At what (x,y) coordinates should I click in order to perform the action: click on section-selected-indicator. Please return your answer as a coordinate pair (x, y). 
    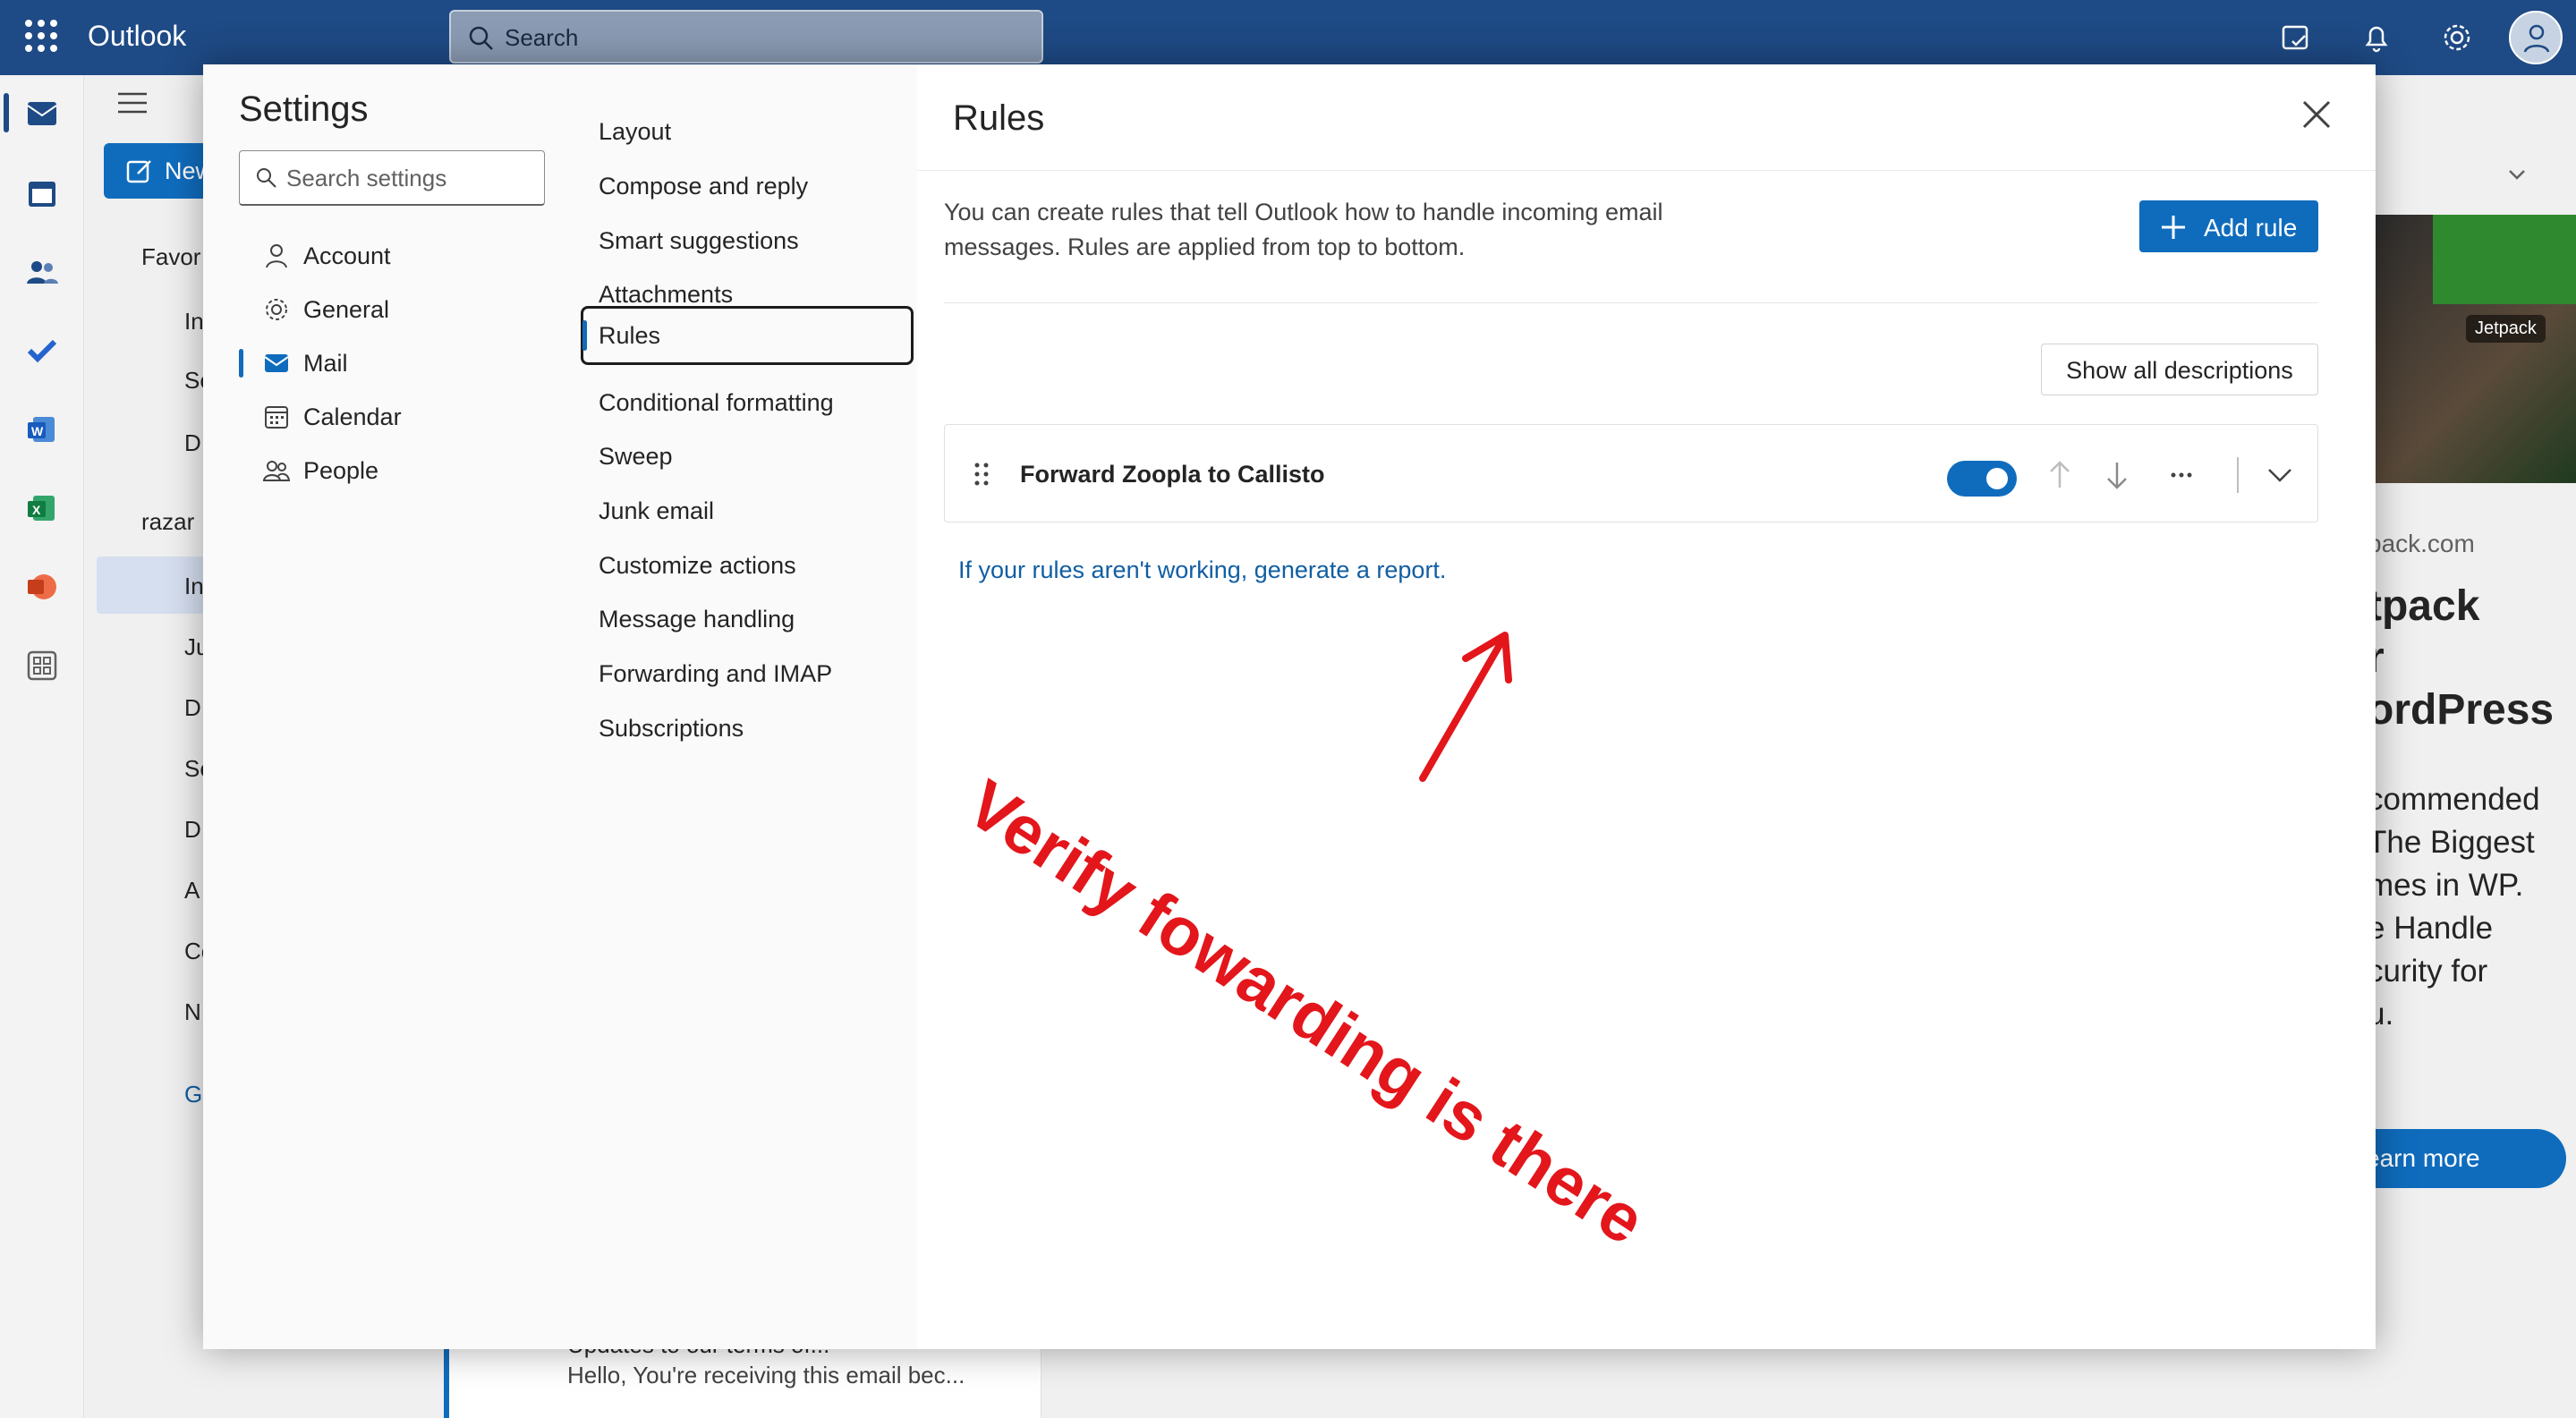
    Looking at the image, I should click on (584, 335).